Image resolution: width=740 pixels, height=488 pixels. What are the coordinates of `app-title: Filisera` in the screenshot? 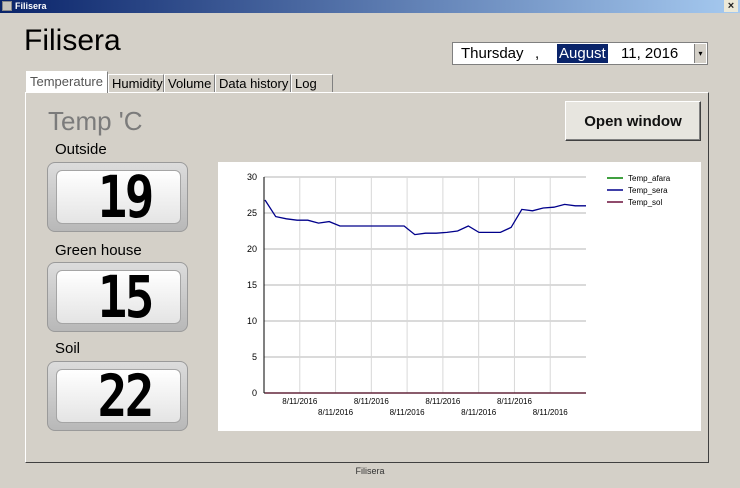 It's located at (72, 40).